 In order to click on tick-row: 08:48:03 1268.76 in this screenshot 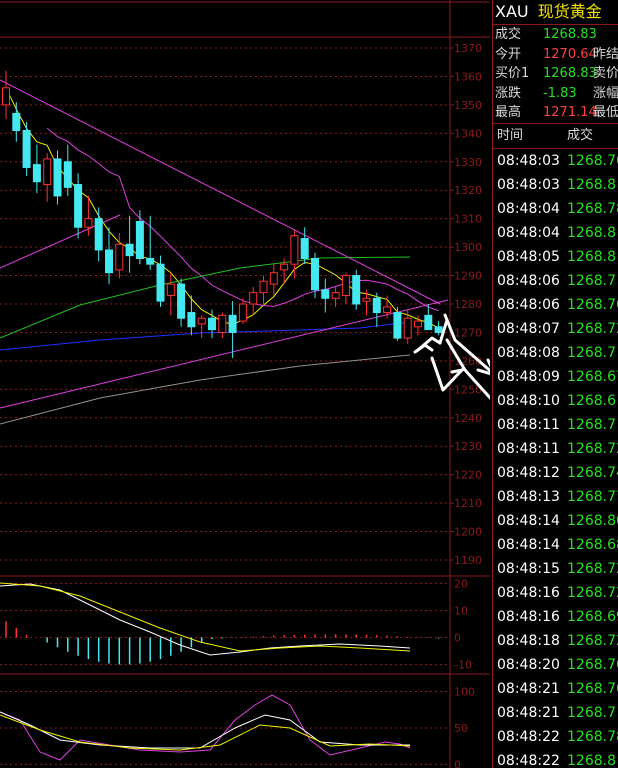, I will do `click(555, 161)`.